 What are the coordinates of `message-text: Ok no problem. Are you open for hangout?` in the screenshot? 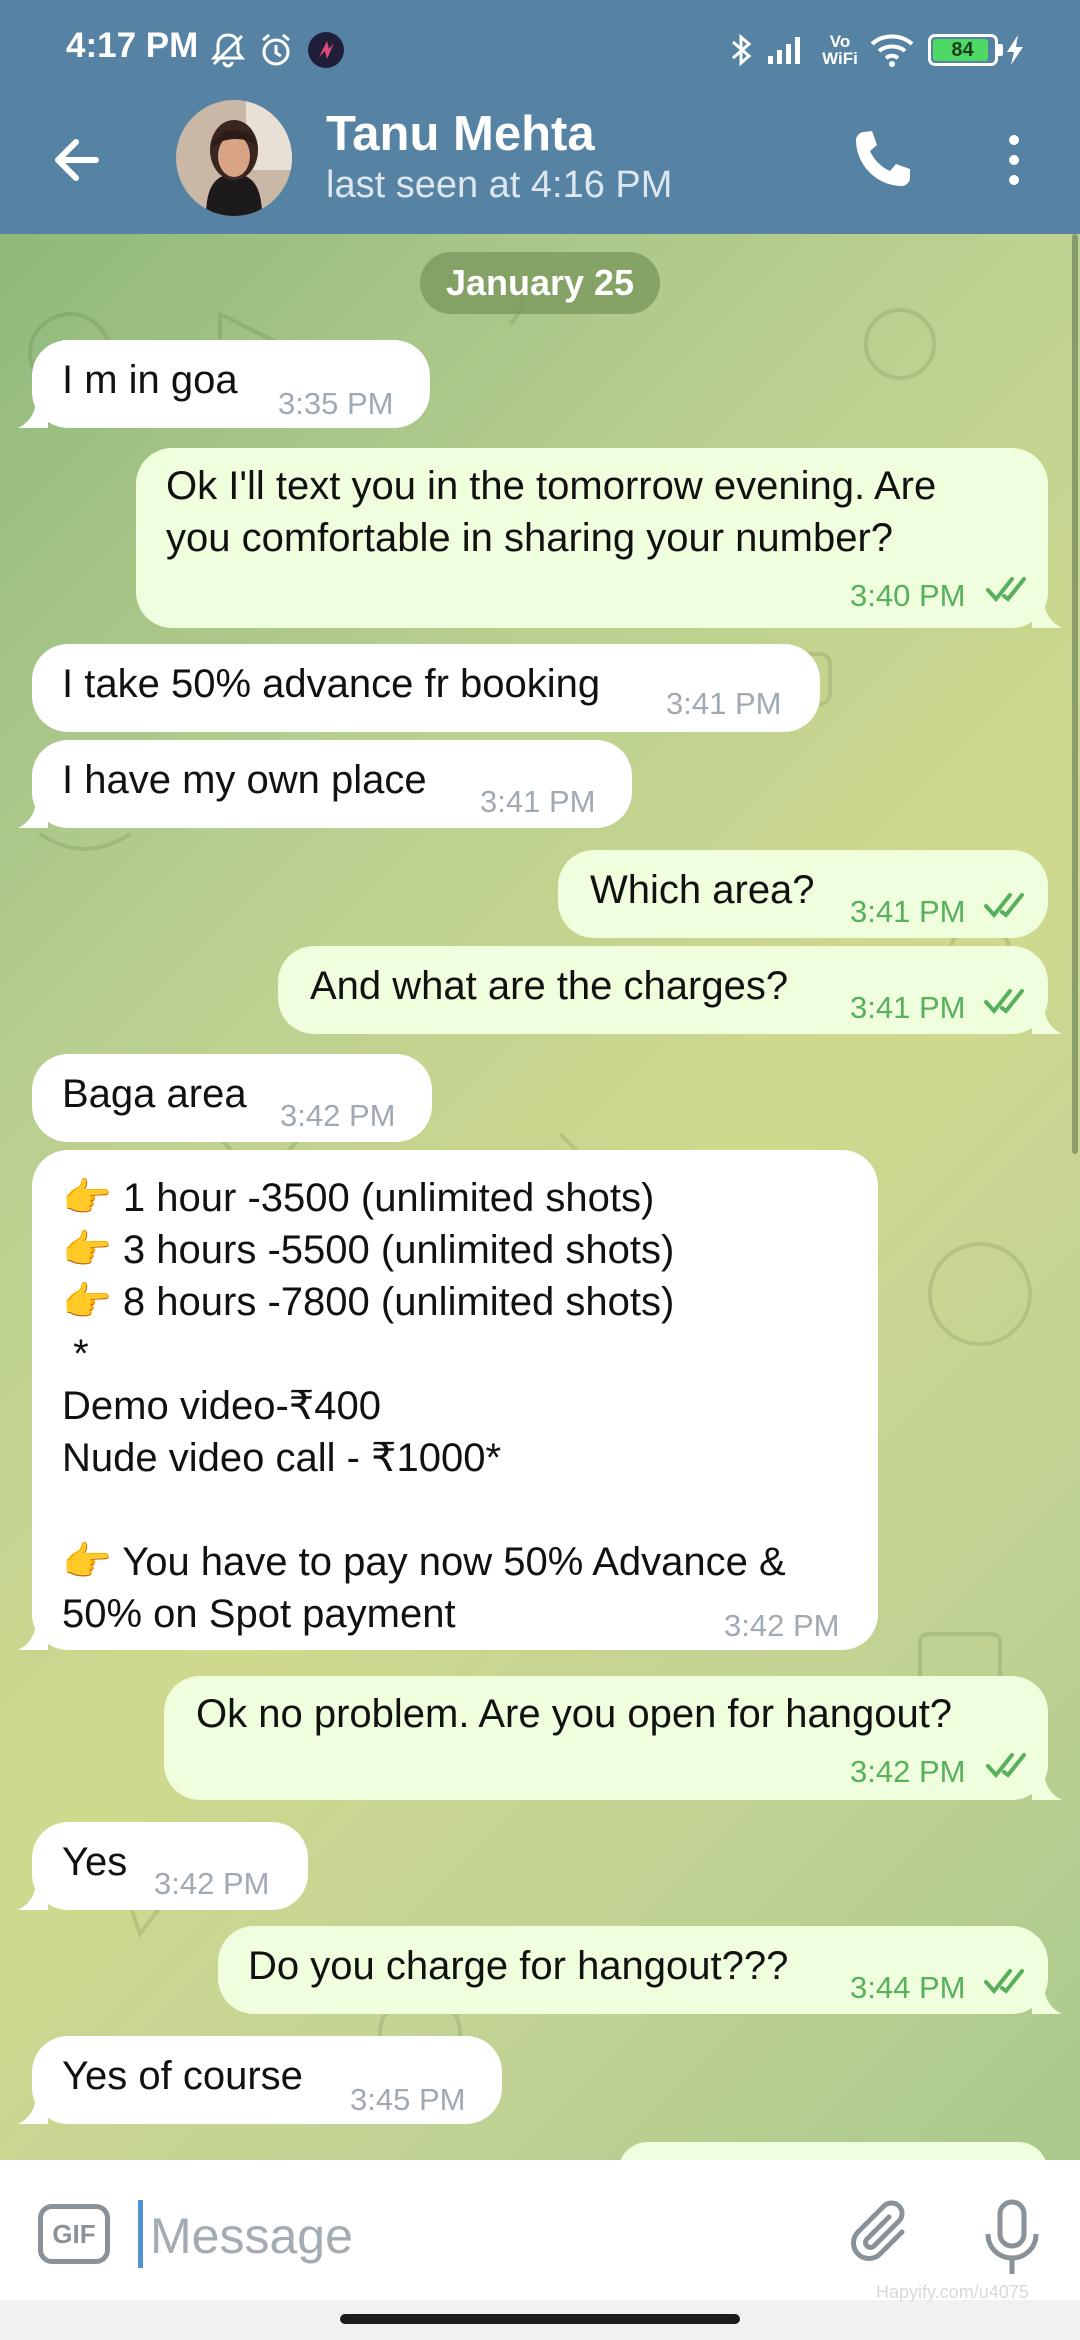 It's located at (574, 1714).